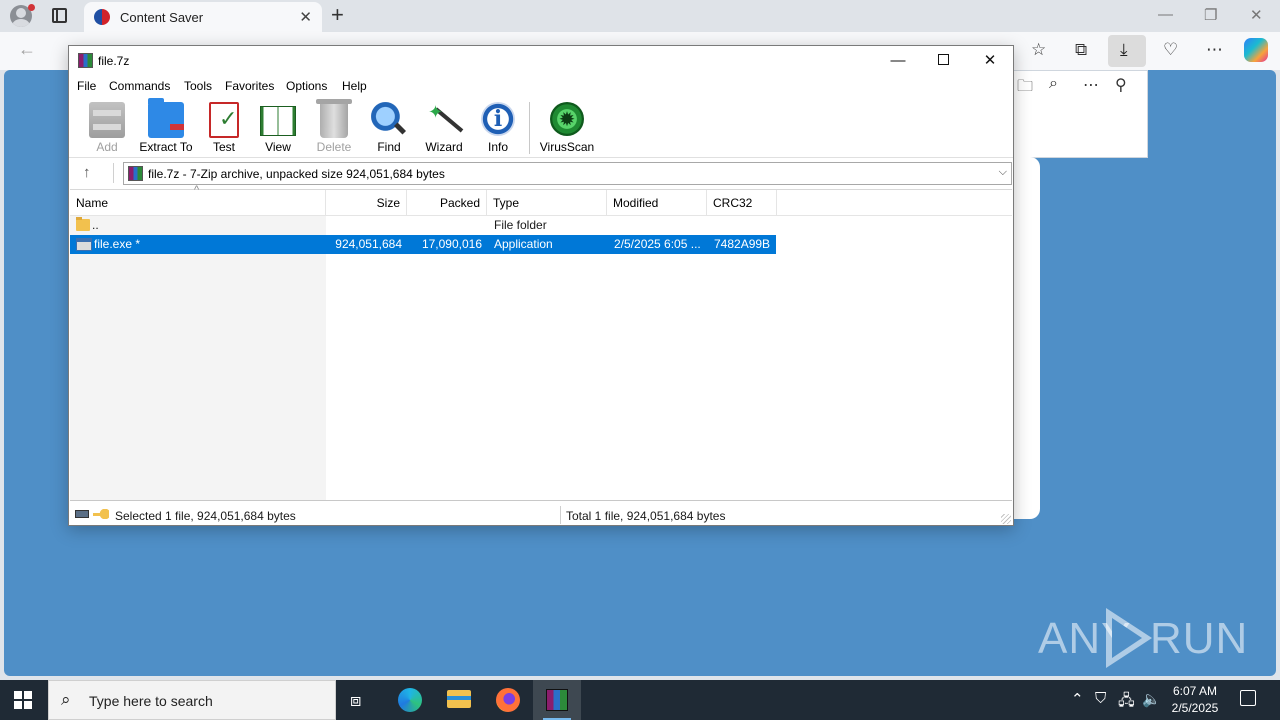 This screenshot has width=1280, height=720. What do you see at coordinates (1165, 14) in the screenshot?
I see `browser-minimize-button: —` at bounding box center [1165, 14].